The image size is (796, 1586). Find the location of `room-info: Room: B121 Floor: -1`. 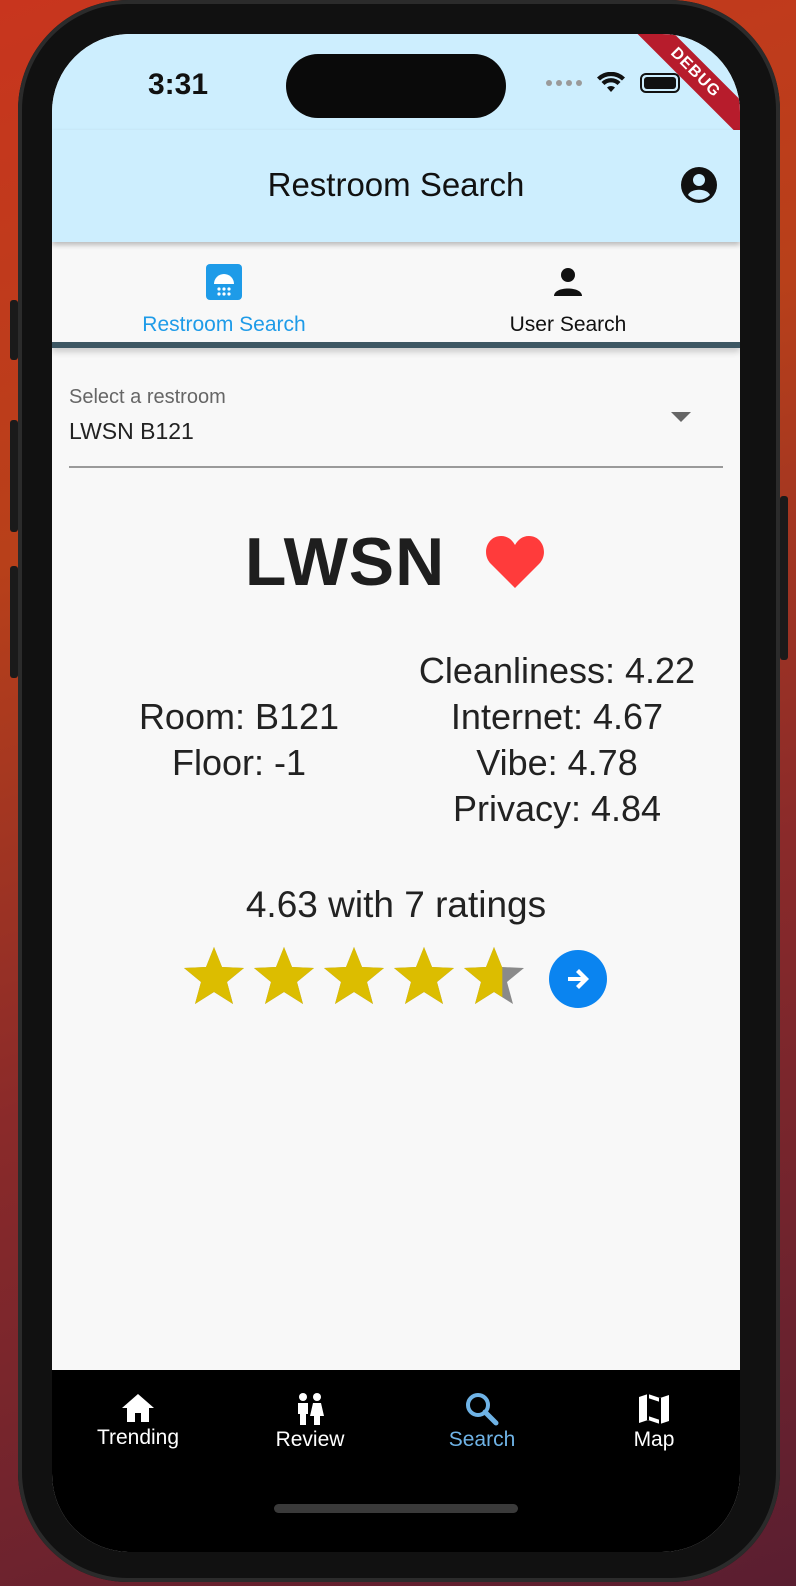

room-info: Room: B121 Floor: -1 is located at coordinates (239, 740).